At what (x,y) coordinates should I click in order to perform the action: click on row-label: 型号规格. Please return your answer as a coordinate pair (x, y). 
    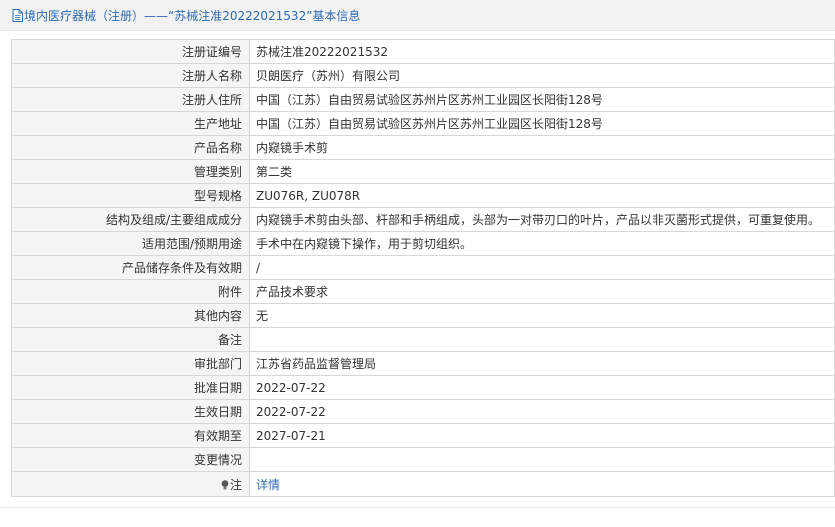
    Looking at the image, I should click on (130, 195).